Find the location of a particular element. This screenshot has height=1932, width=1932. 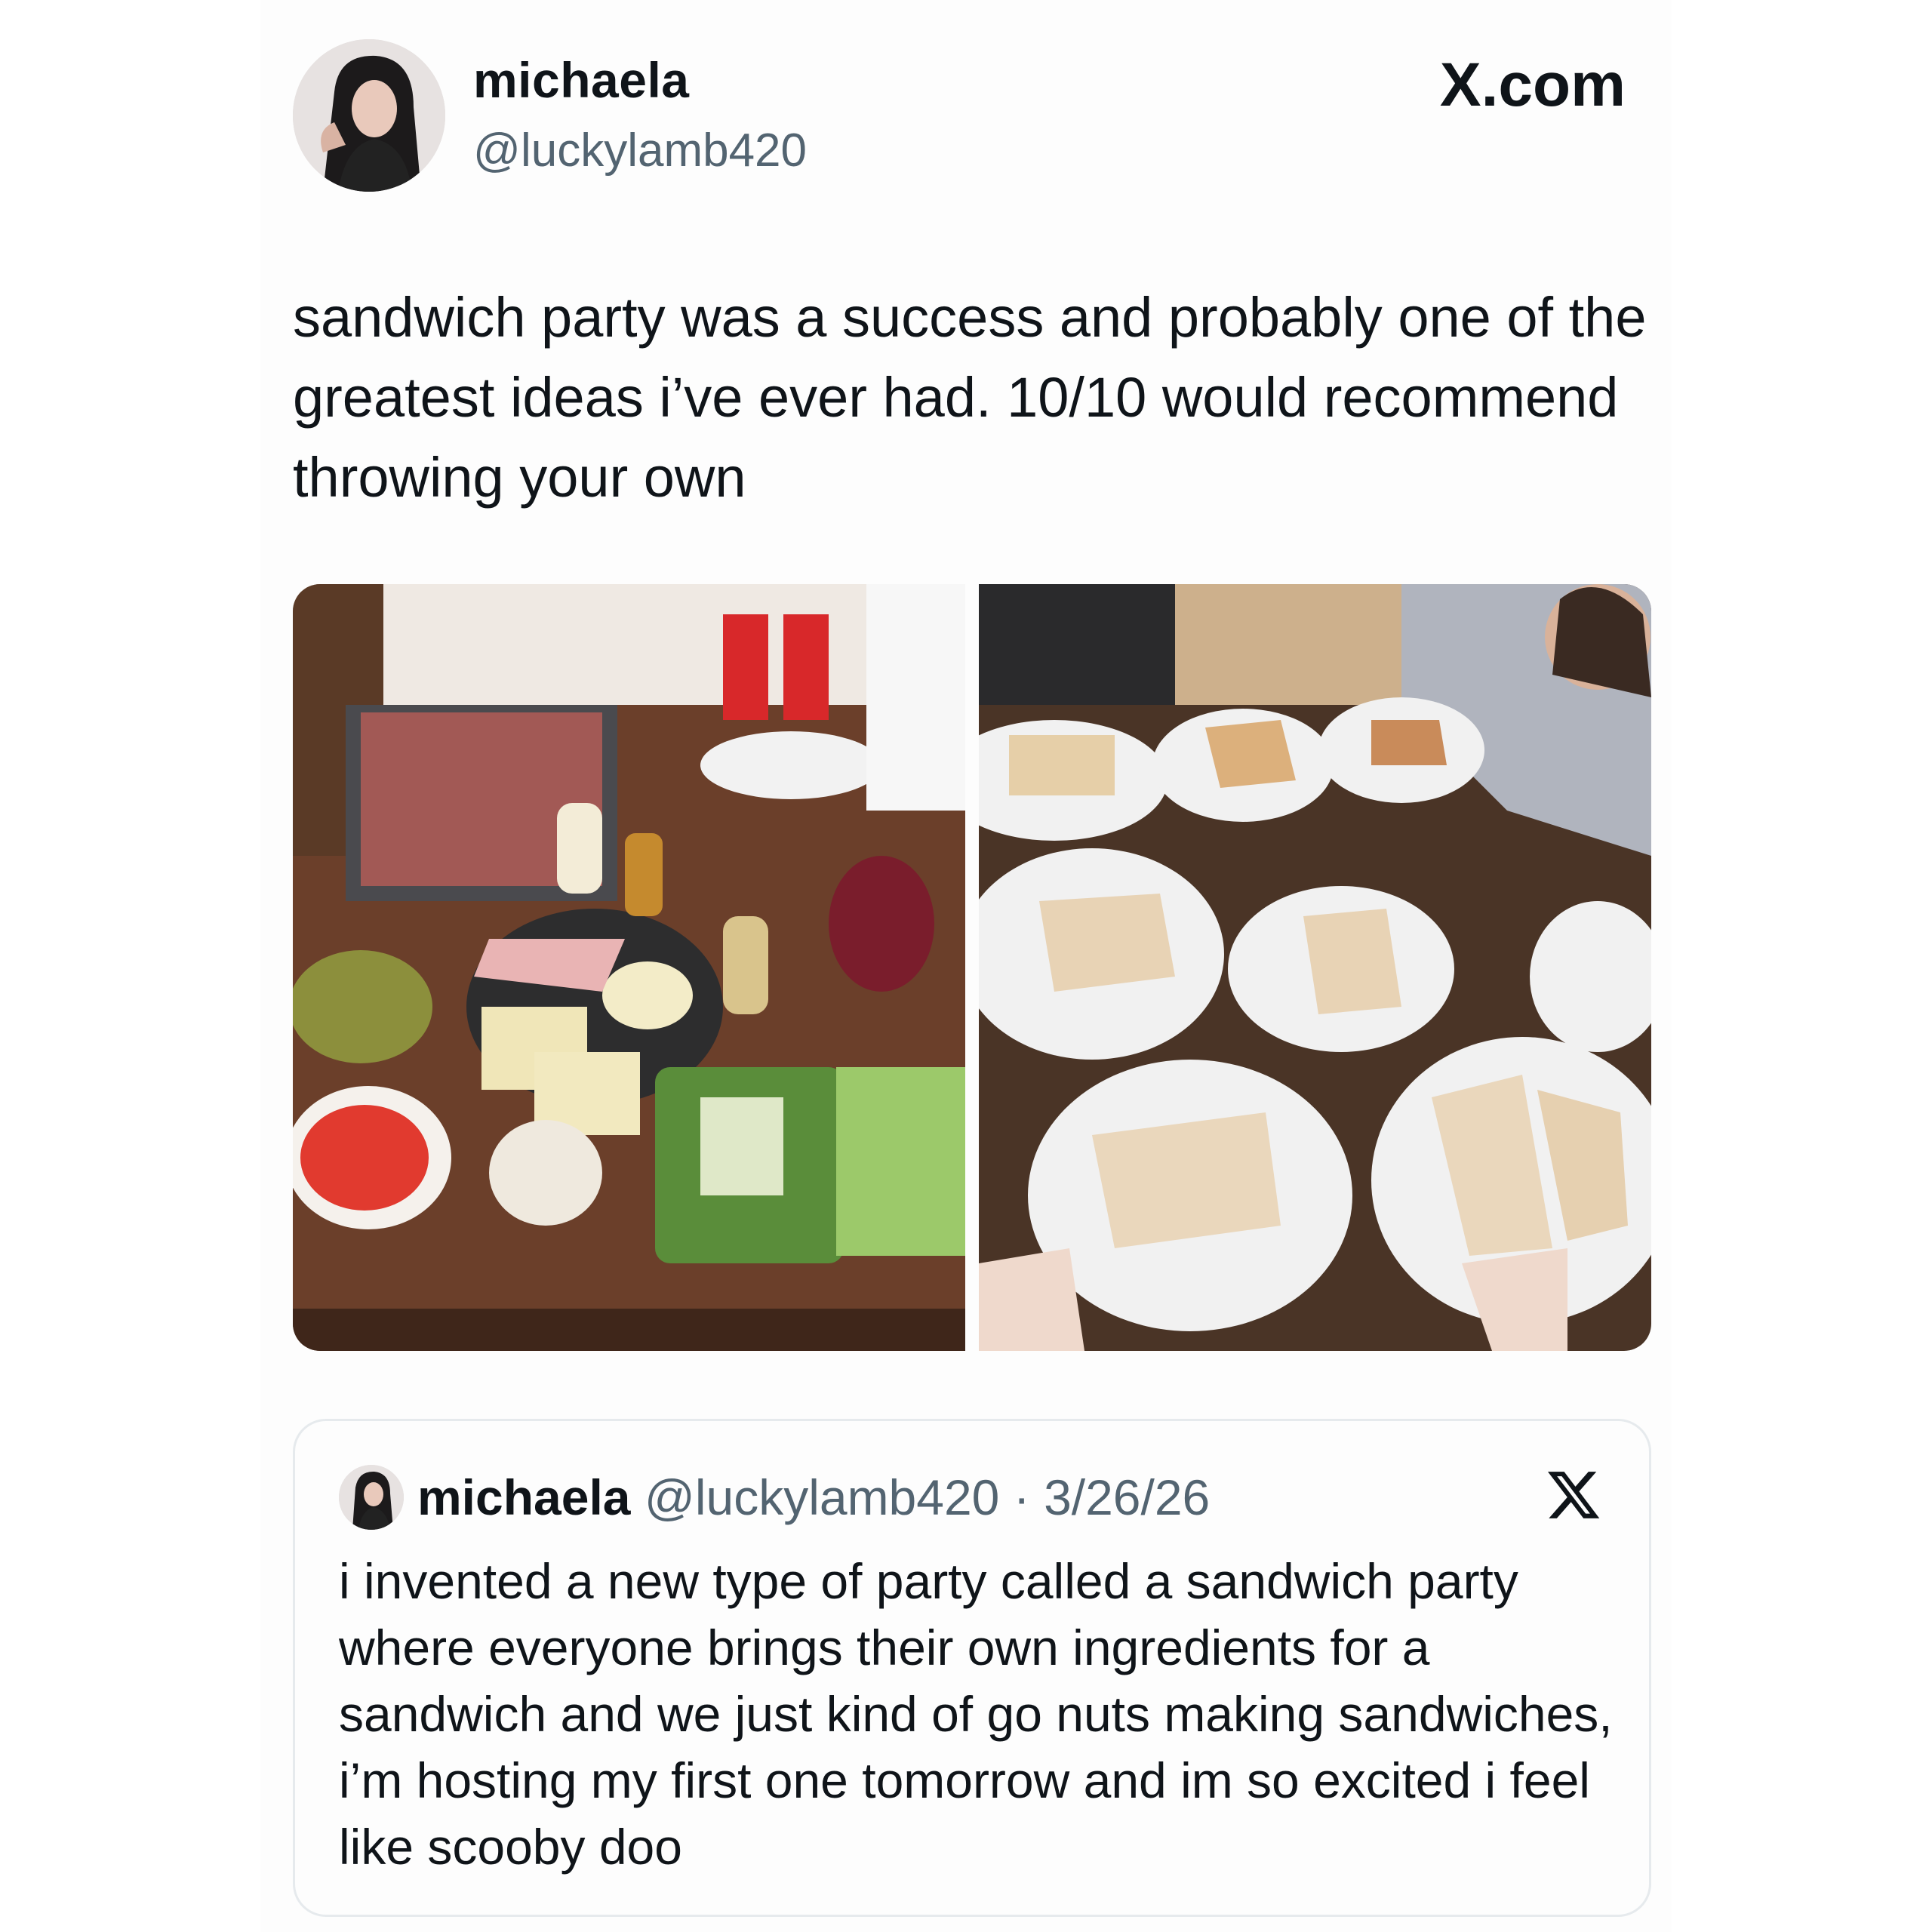

ingredients-table-image is located at coordinates (629, 967).